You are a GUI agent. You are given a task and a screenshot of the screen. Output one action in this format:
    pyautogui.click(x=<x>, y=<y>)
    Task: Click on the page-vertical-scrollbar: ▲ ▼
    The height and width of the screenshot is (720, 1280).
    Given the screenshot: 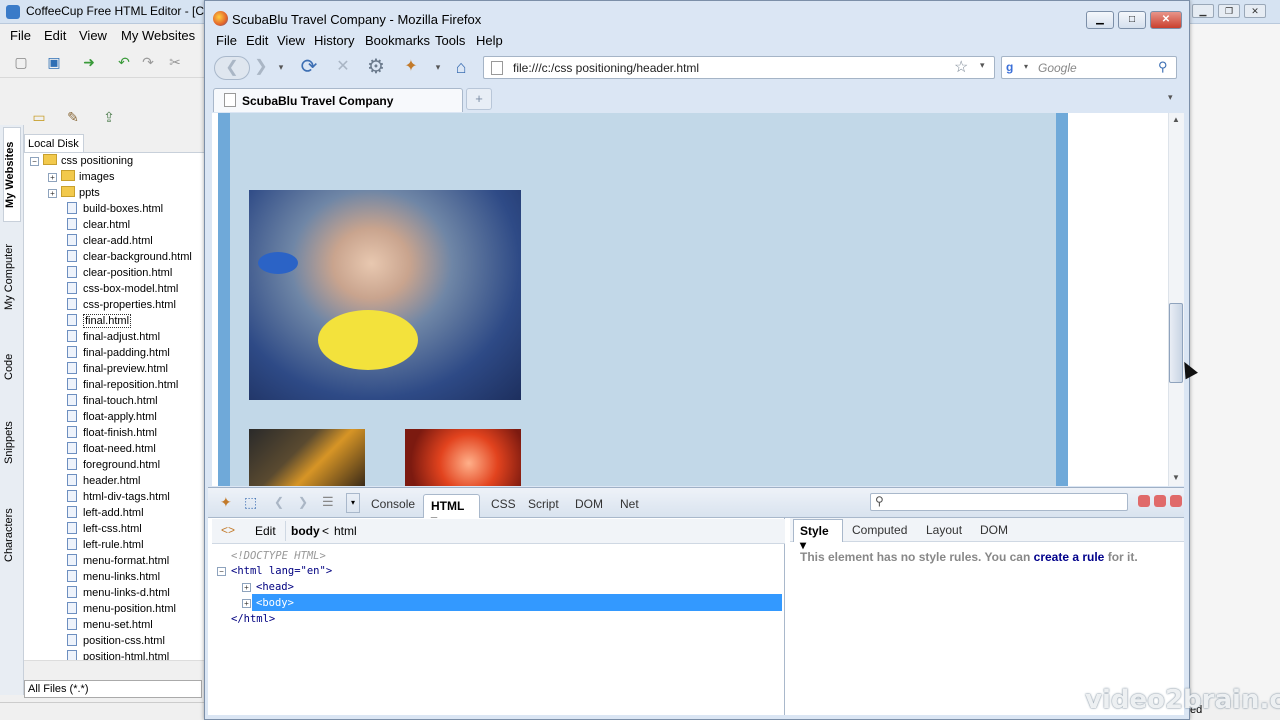 What is the action you would take?
    pyautogui.click(x=1176, y=299)
    